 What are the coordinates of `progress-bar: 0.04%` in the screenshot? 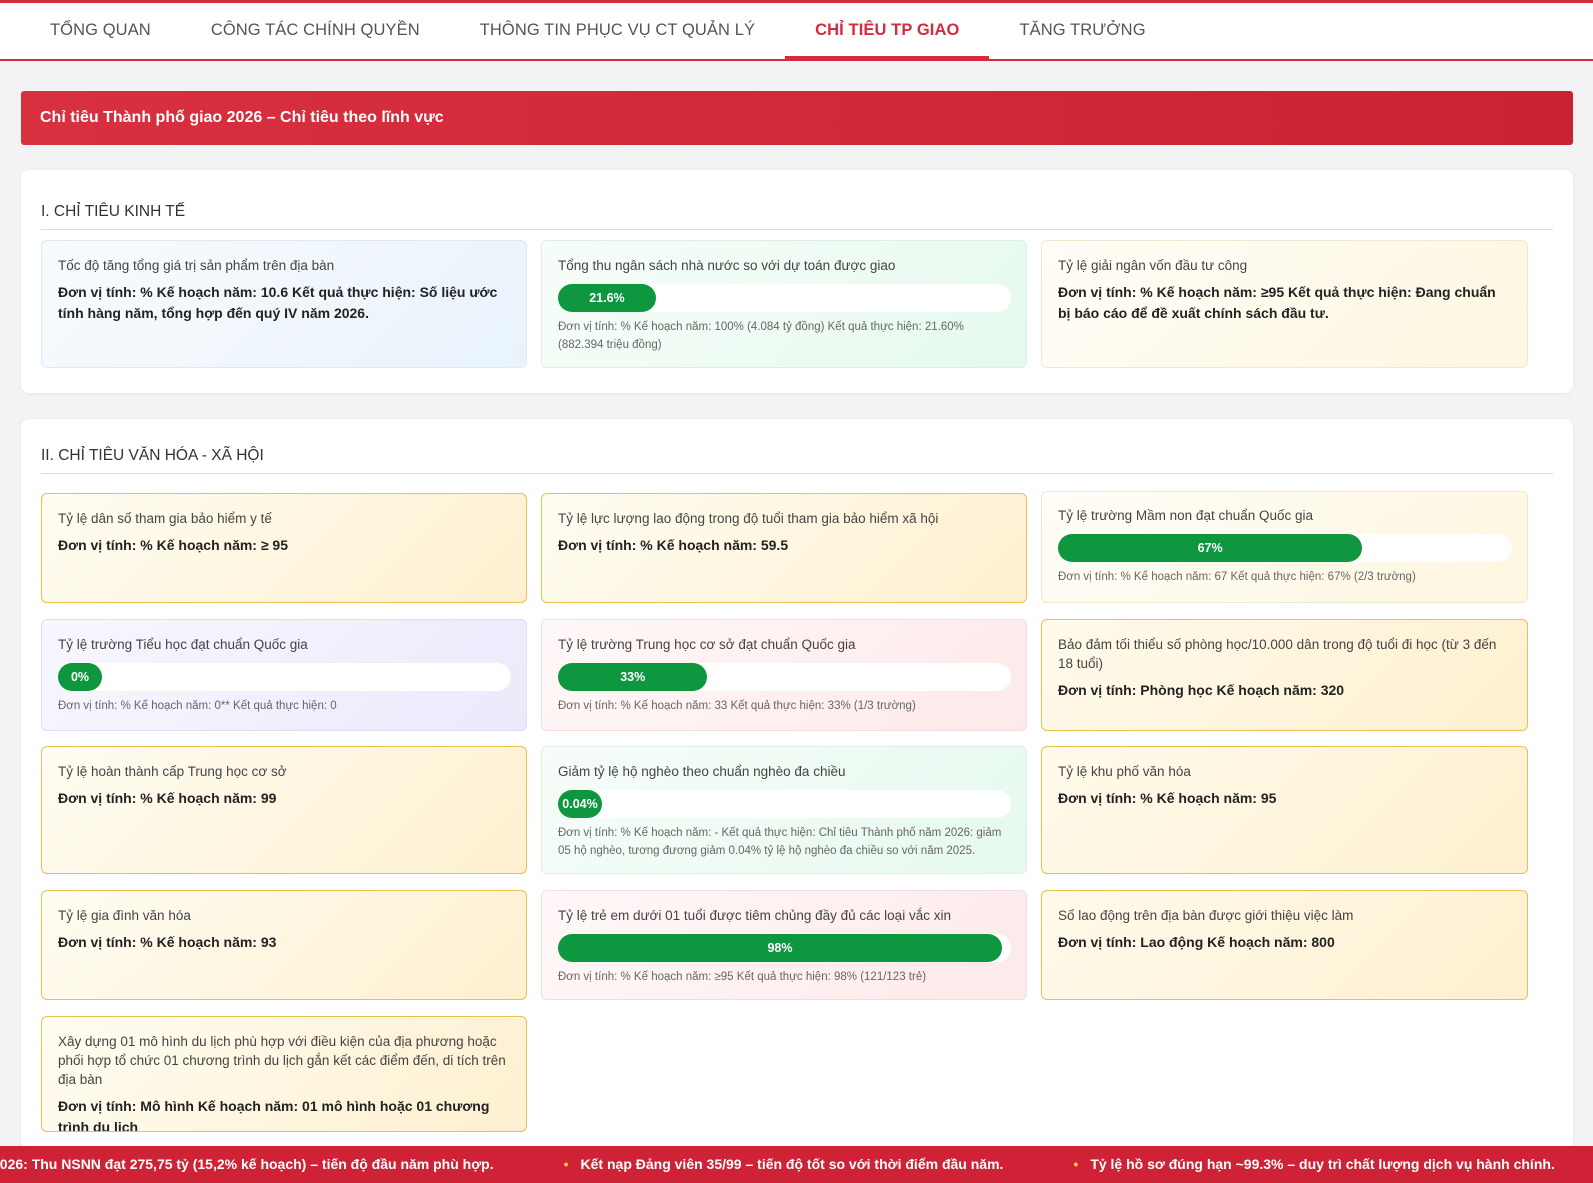 It's located at (784, 804).